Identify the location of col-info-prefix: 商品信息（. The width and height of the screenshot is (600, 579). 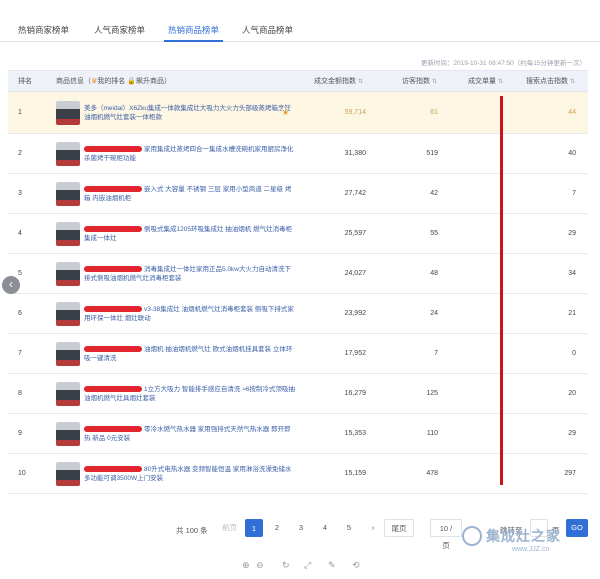
(73, 81).